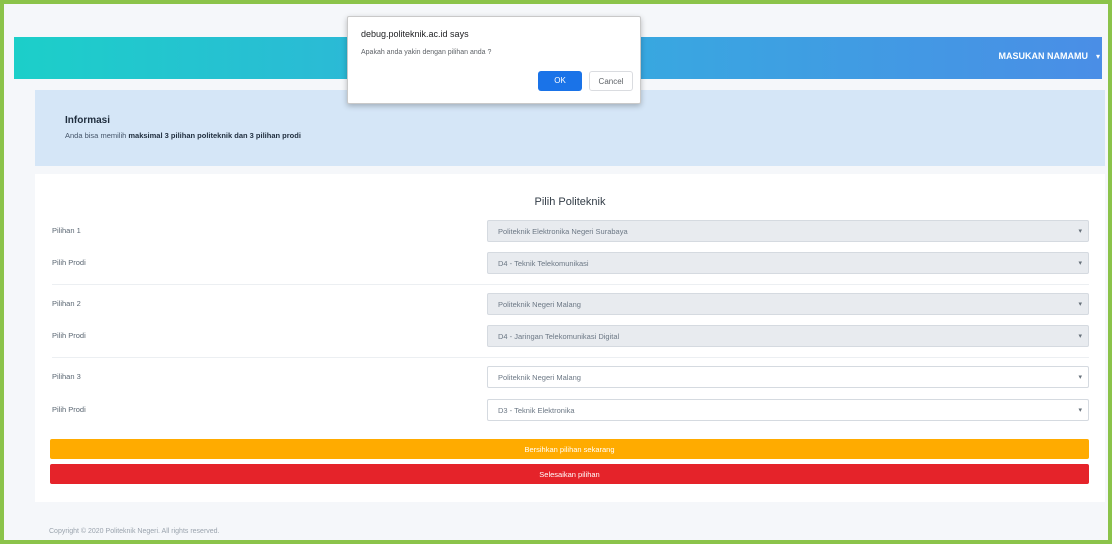  Describe the element at coordinates (539, 304) in the screenshot. I see `choice-2-poltek-value: Politeknik Negeri Malang` at that location.